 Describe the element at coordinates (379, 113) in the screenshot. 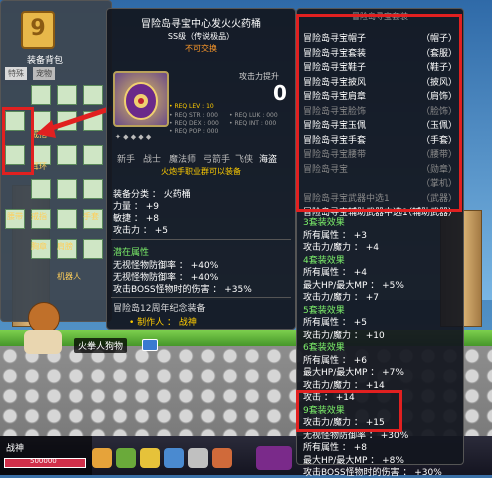

I see `highlight-box-set-list` at that location.